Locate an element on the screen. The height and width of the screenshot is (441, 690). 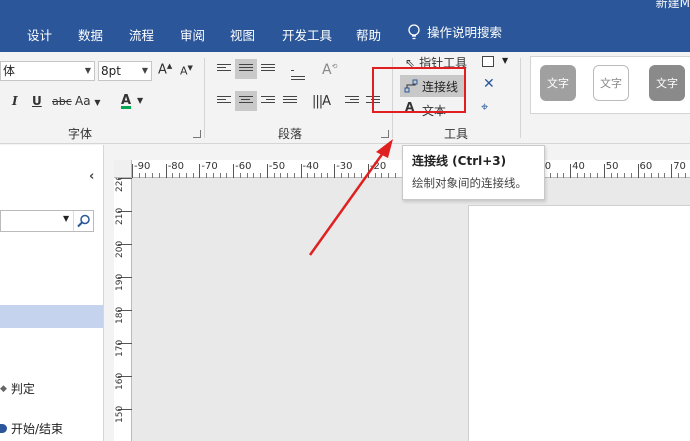
ruler-label: -90 is located at coordinates (142, 166).